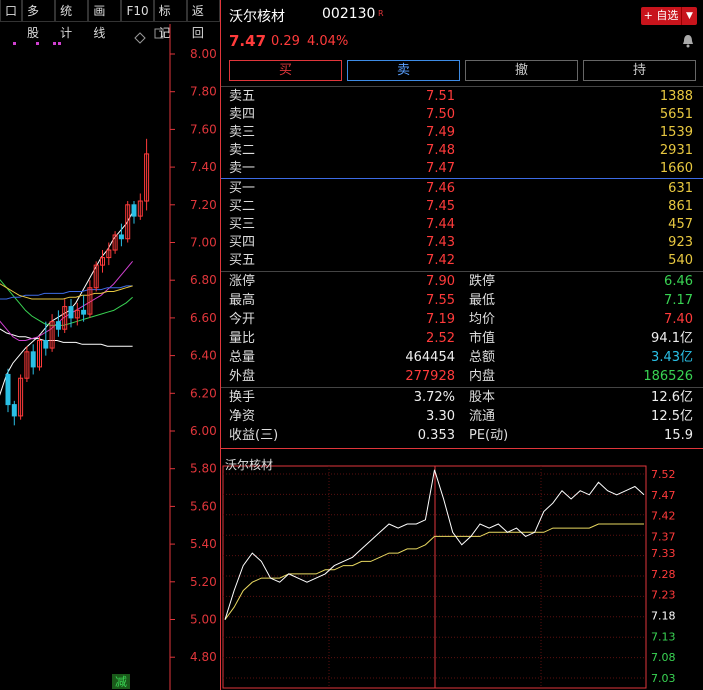  Describe the element at coordinates (248, 41) in the screenshot. I see `current-price: 7.47` at that location.